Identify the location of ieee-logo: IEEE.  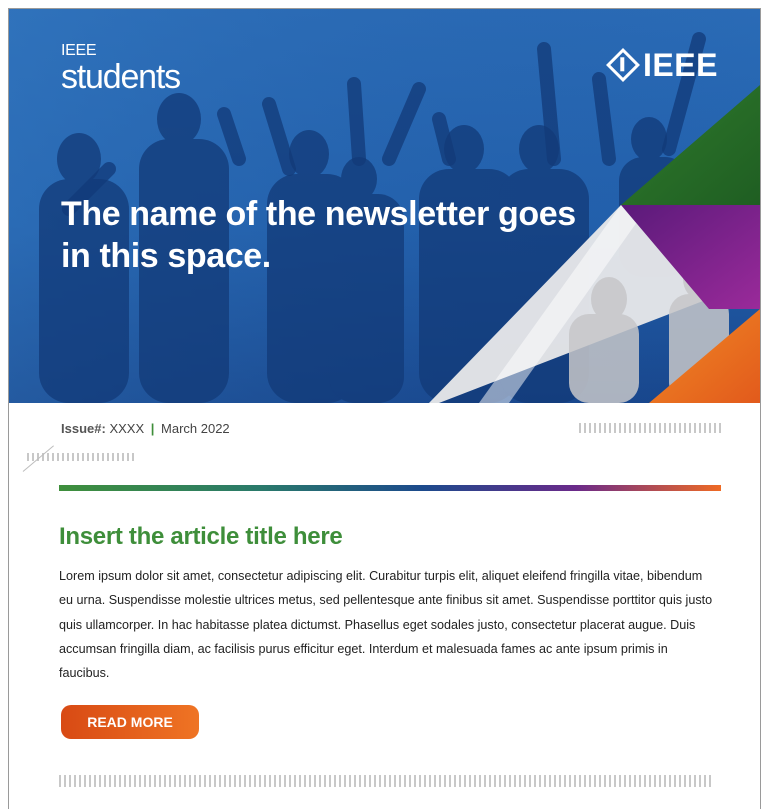
(662, 64).